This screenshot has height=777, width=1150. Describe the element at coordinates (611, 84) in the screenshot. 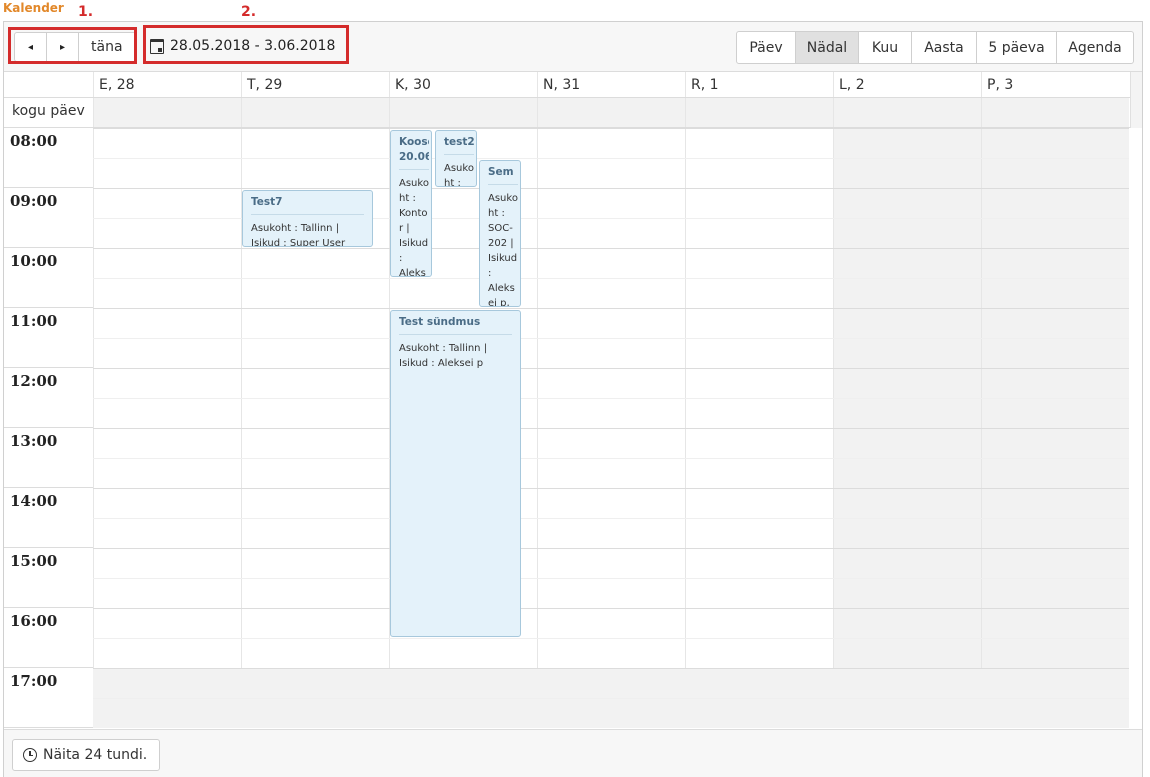

I see `day-header: N, 31` at that location.